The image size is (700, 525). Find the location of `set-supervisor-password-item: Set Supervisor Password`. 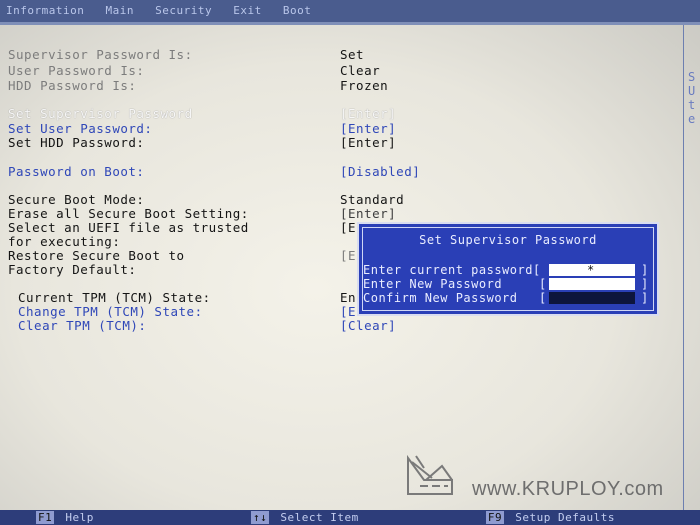

set-supervisor-password-item: Set Supervisor Password is located at coordinates (173, 113).